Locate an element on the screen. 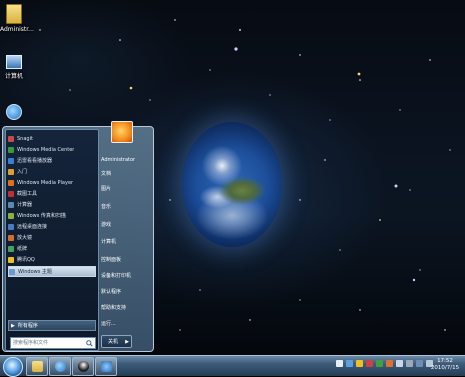 This screenshot has width=465, height=377. search-box is located at coordinates (53, 343).